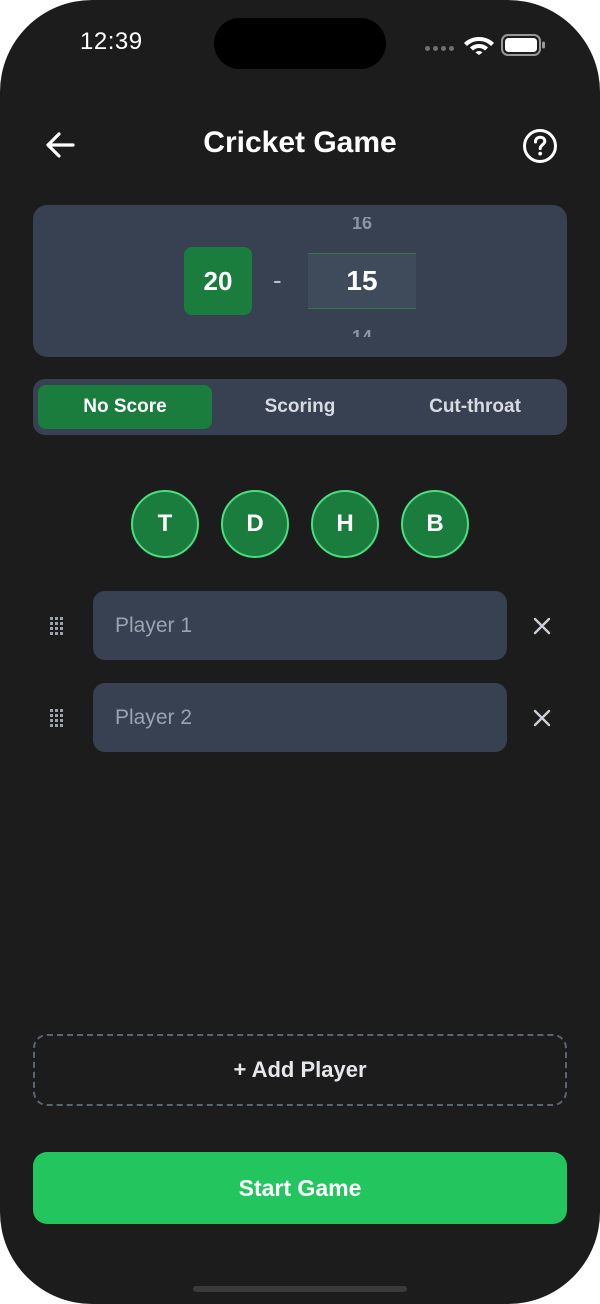 This screenshot has height=1304, width=600. Describe the element at coordinates (218, 281) in the screenshot. I see `start-target-chip: 20` at that location.